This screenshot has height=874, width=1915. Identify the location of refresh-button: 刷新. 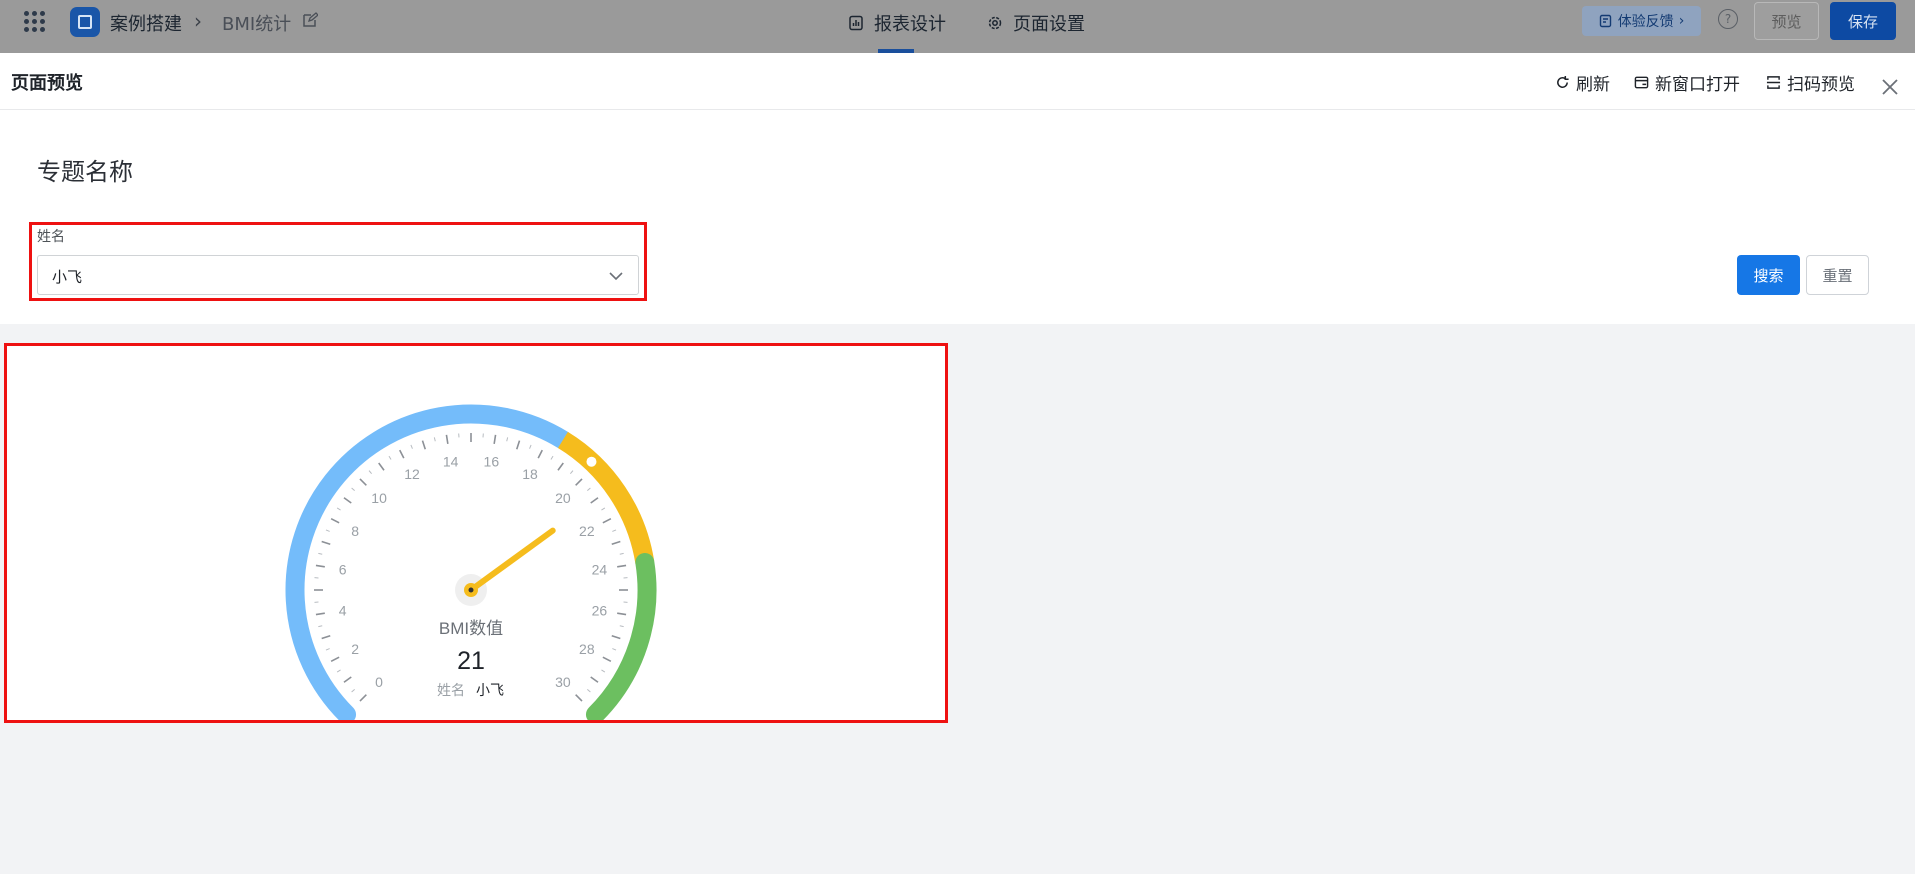
(1582, 82).